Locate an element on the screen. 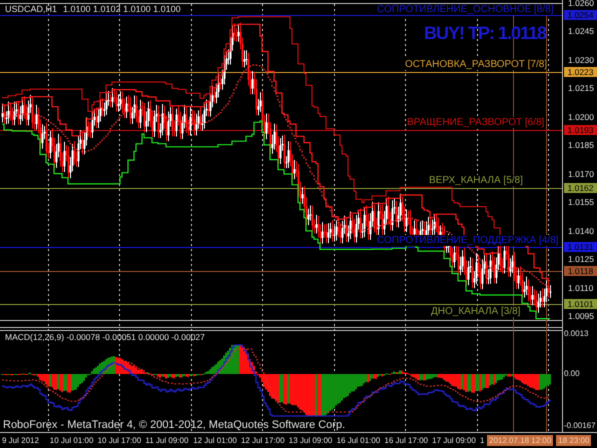  price-axis-label: 1.0170 is located at coordinates (581, 173).